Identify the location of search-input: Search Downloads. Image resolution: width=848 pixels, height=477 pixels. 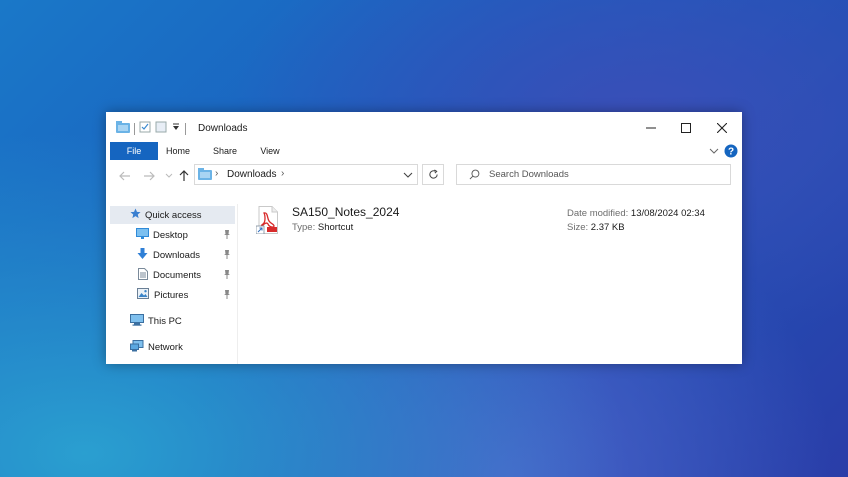
(593, 174).